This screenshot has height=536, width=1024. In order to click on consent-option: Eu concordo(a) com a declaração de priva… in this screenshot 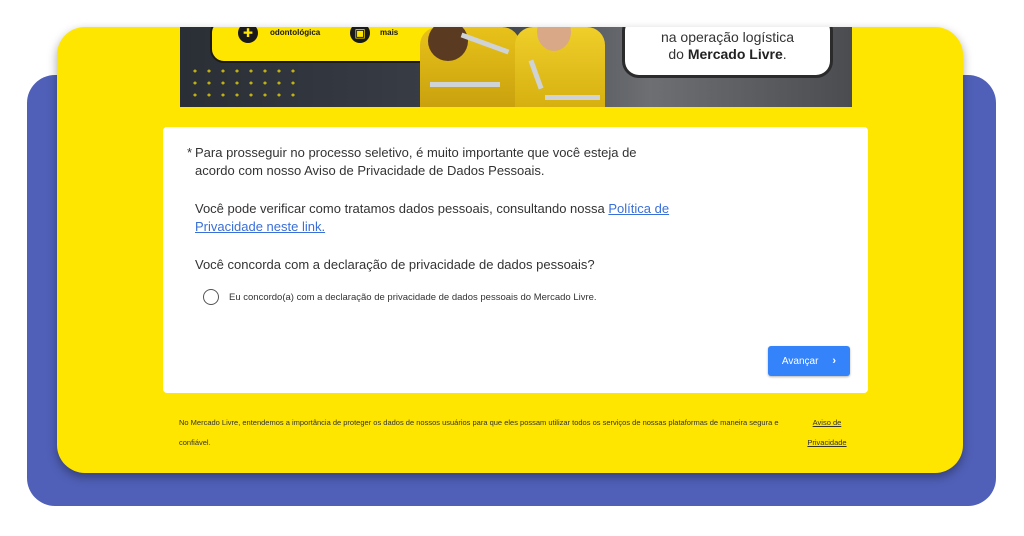, I will do `click(400, 297)`.